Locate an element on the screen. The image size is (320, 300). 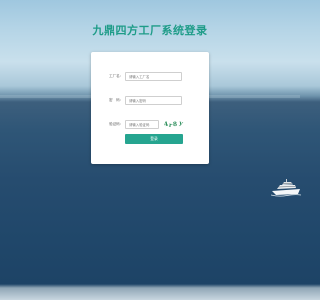
captcha-image: 4 r 8 y is located at coordinates (173, 124).